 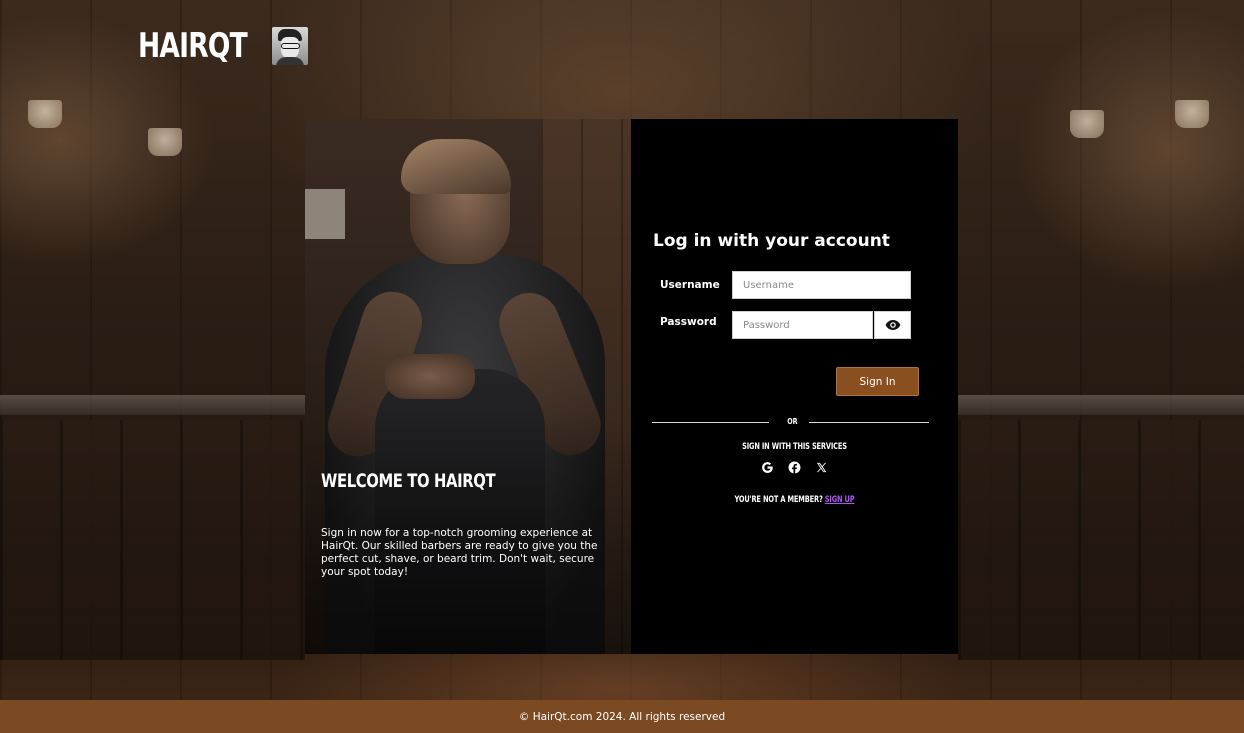 I want to click on brand-name: HAIRQT, so click(x=193, y=46).